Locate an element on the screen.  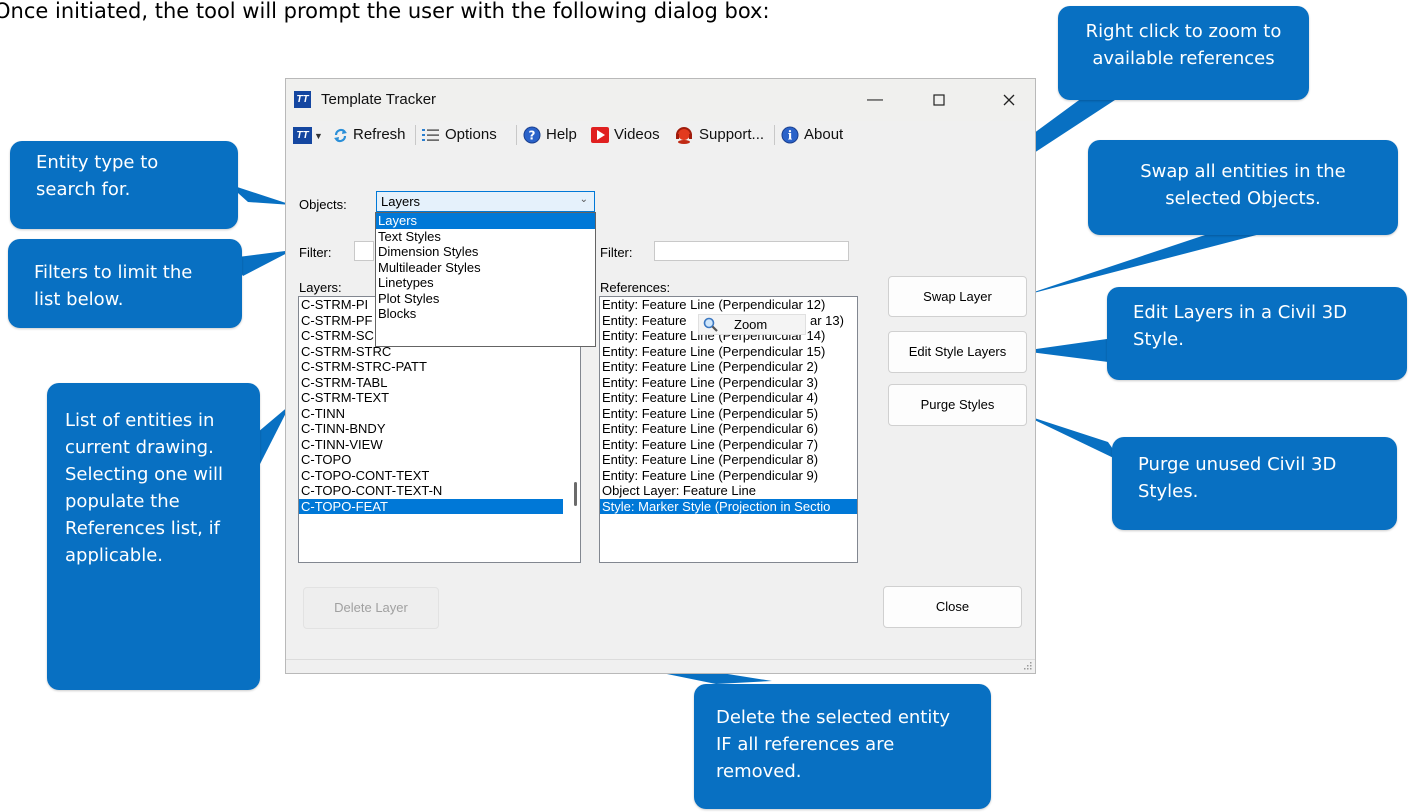
close-window-button is located at coordinates (1009, 100).